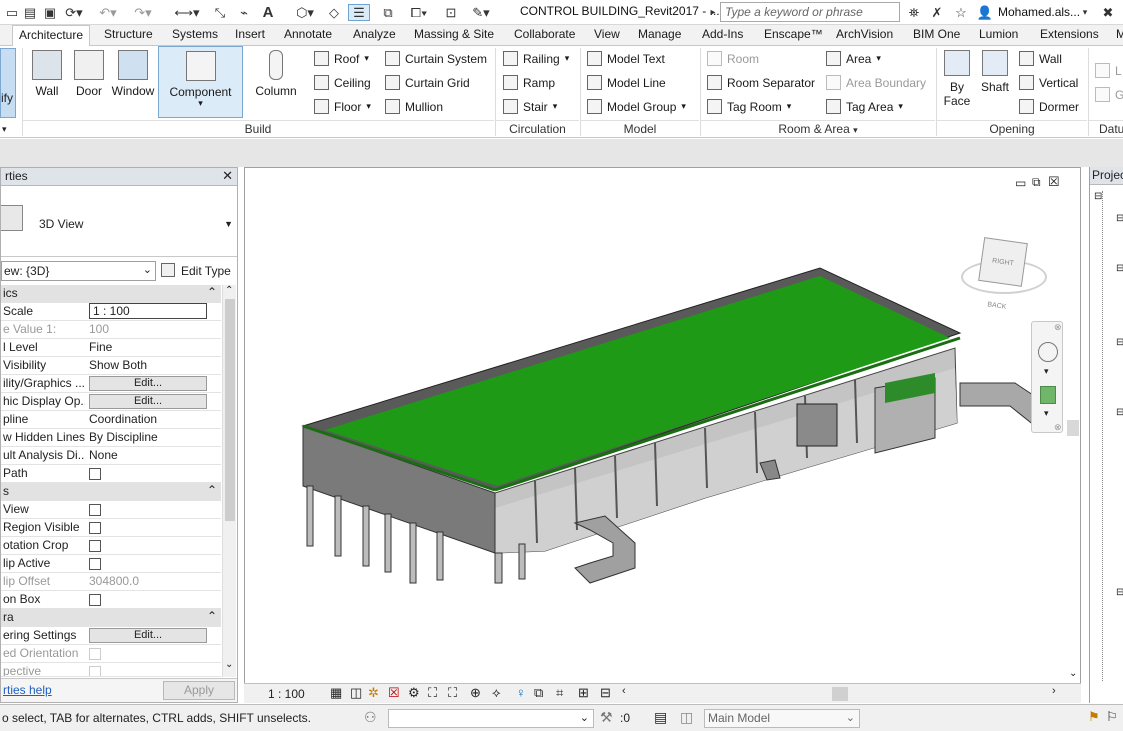  I want to click on model-group-button: Model Group ▾, so click(636, 106).